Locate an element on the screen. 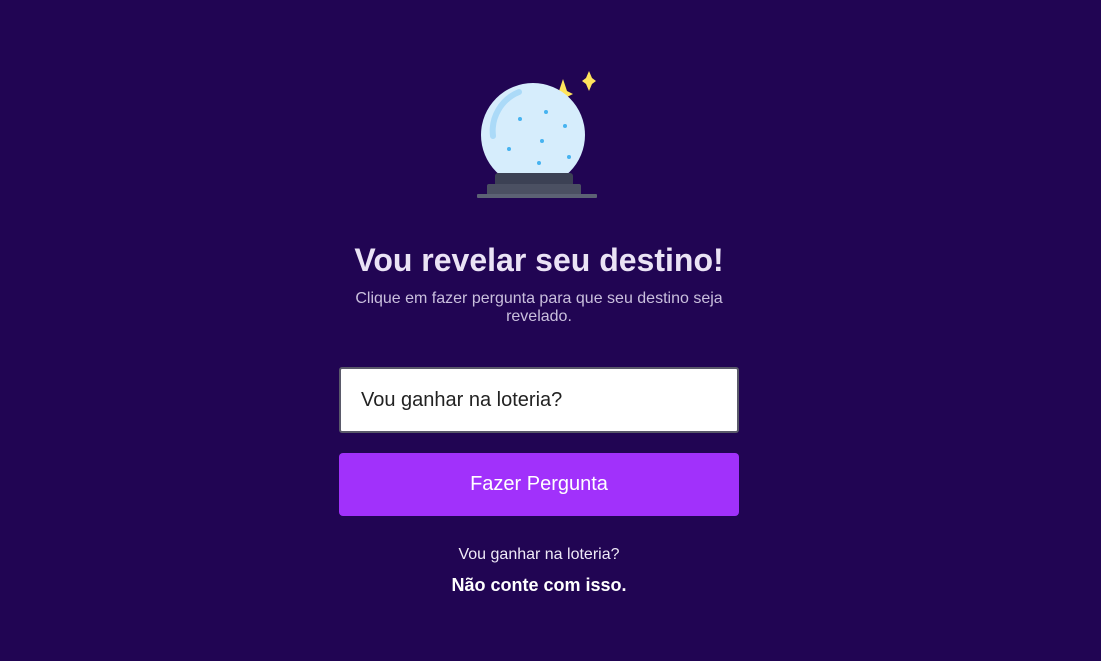 The width and height of the screenshot is (1101, 661). crystal-ball-illustration is located at coordinates (539, 135).